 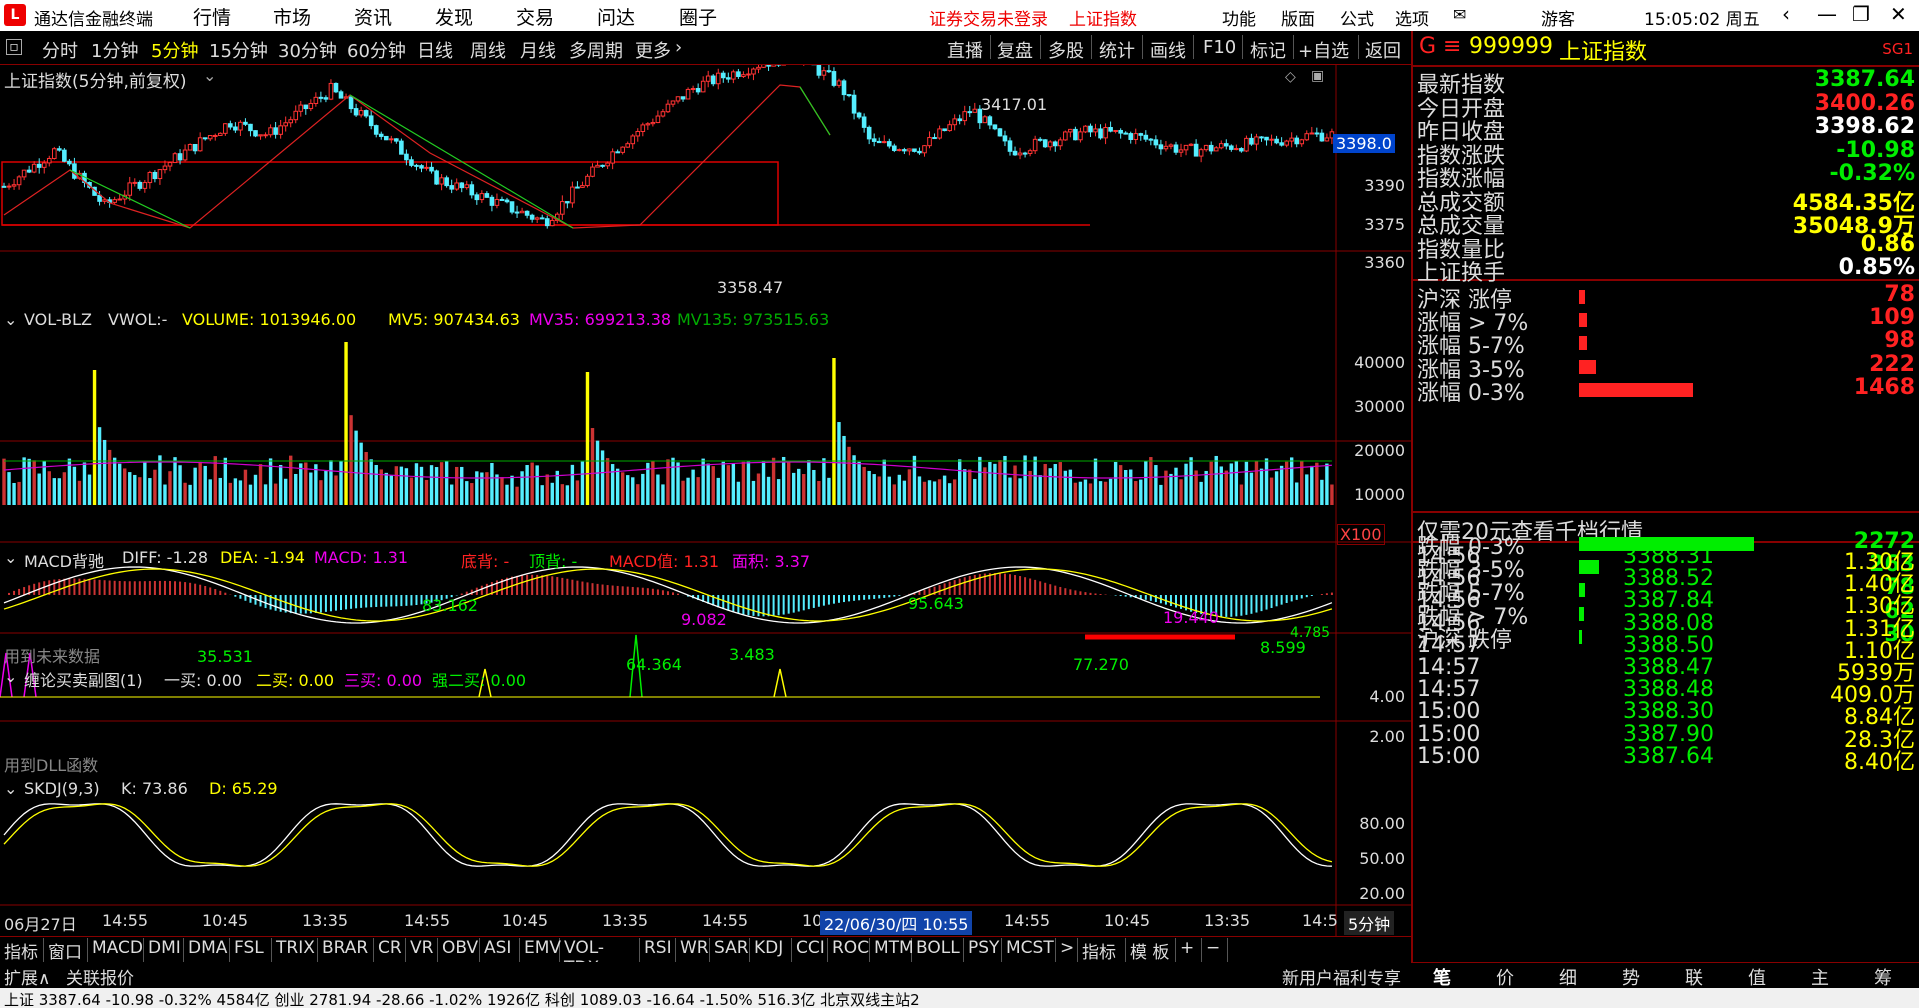 I want to click on volume-bar, so click(x=617, y=486).